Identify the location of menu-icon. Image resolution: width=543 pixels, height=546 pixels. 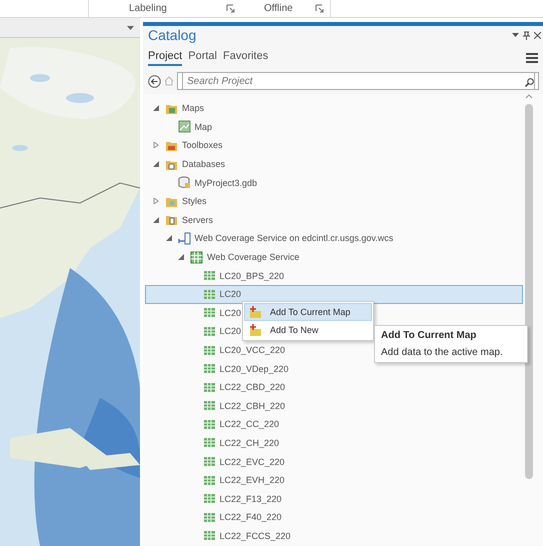
(532, 58).